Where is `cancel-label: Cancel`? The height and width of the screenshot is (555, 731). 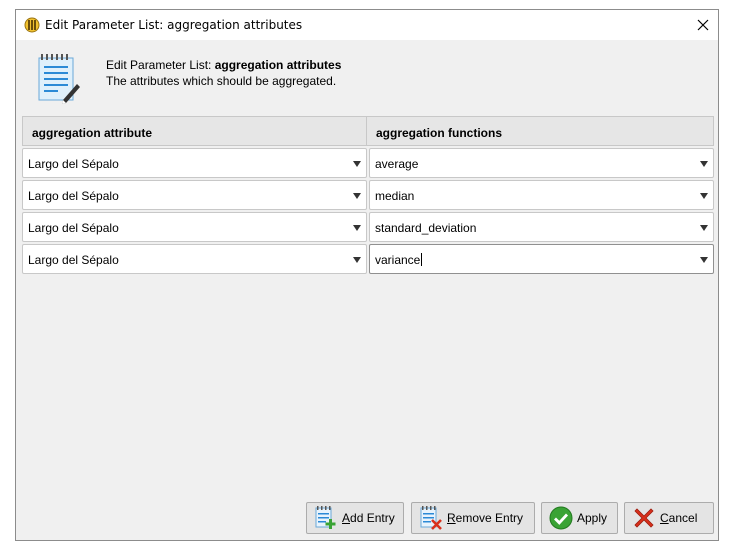
cancel-label: Cancel is located at coordinates (678, 518).